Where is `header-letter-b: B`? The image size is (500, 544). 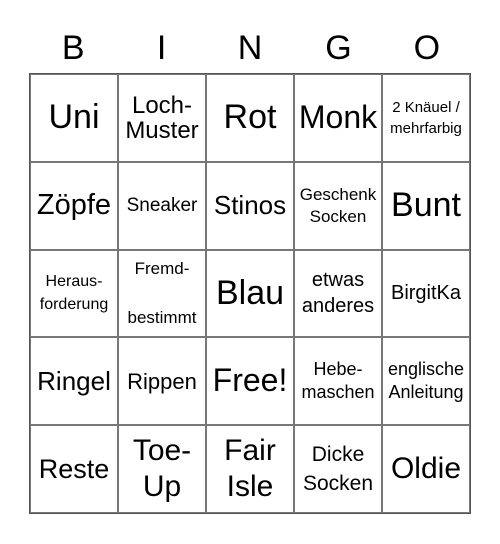
header-letter-b: B is located at coordinates (73, 48).